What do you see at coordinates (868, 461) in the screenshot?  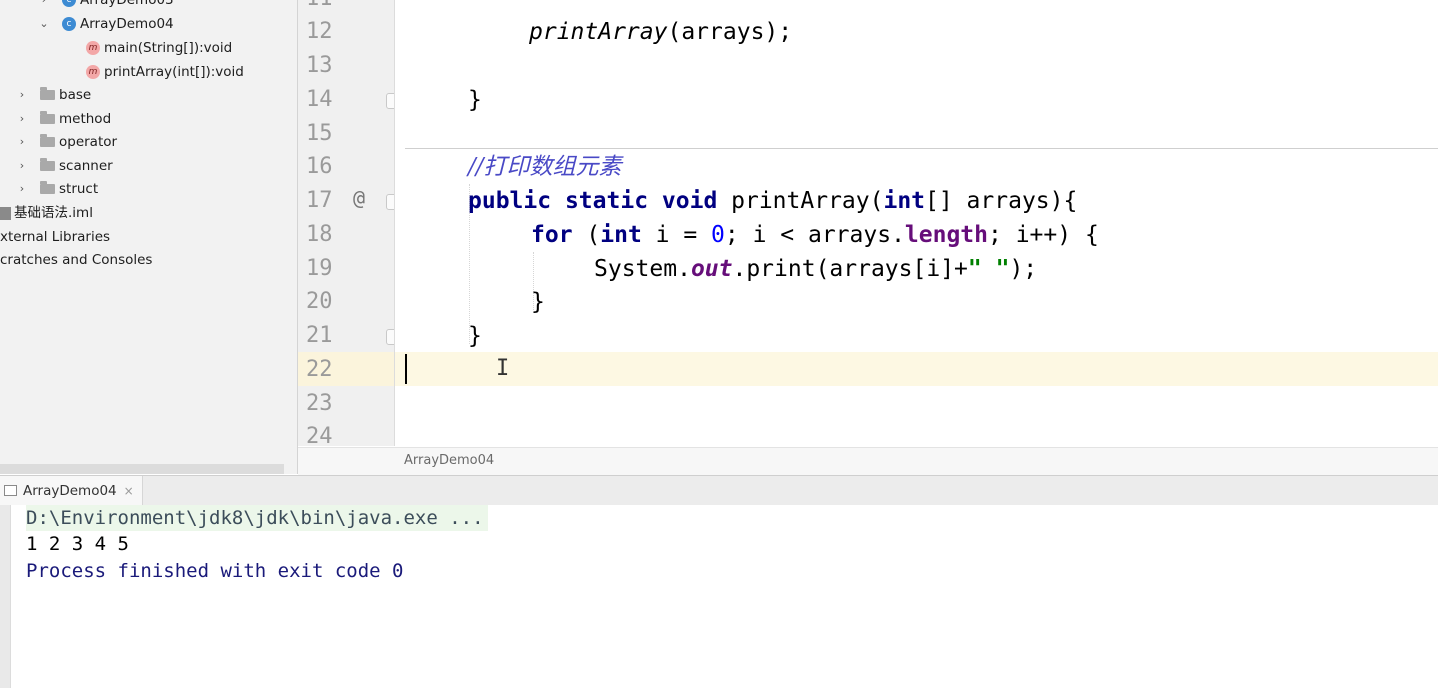 I see `breadcrumb: ArrayDemo04` at bounding box center [868, 461].